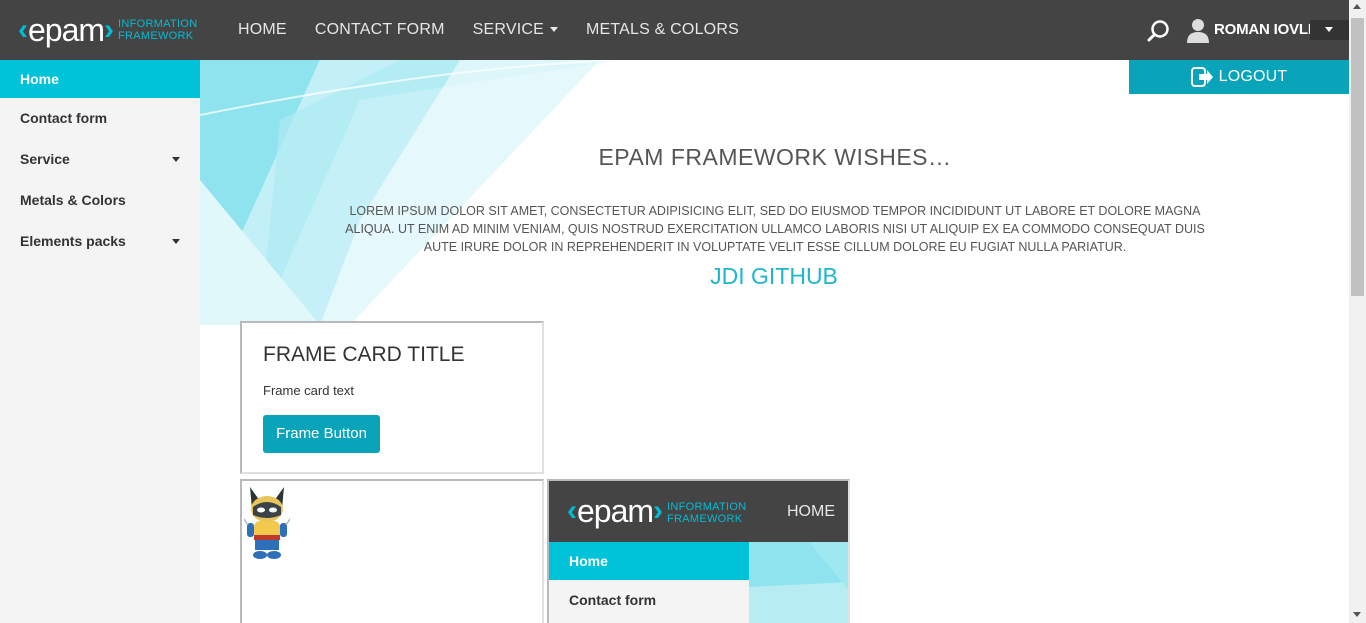 The width and height of the screenshot is (1366, 623). I want to click on image-frame, so click(392, 551).